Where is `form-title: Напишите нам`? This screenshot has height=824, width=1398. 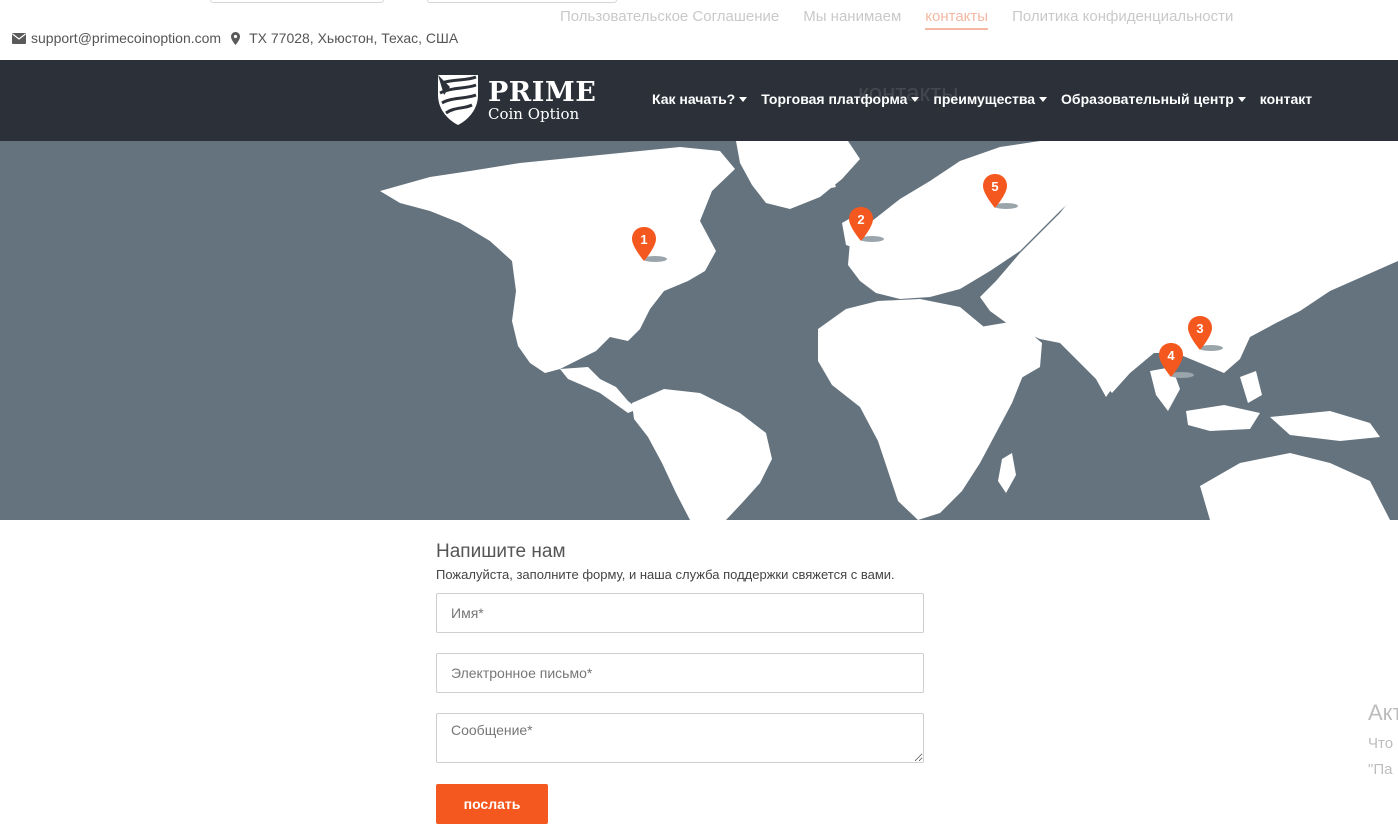
form-title: Напишите нам is located at coordinates (501, 551).